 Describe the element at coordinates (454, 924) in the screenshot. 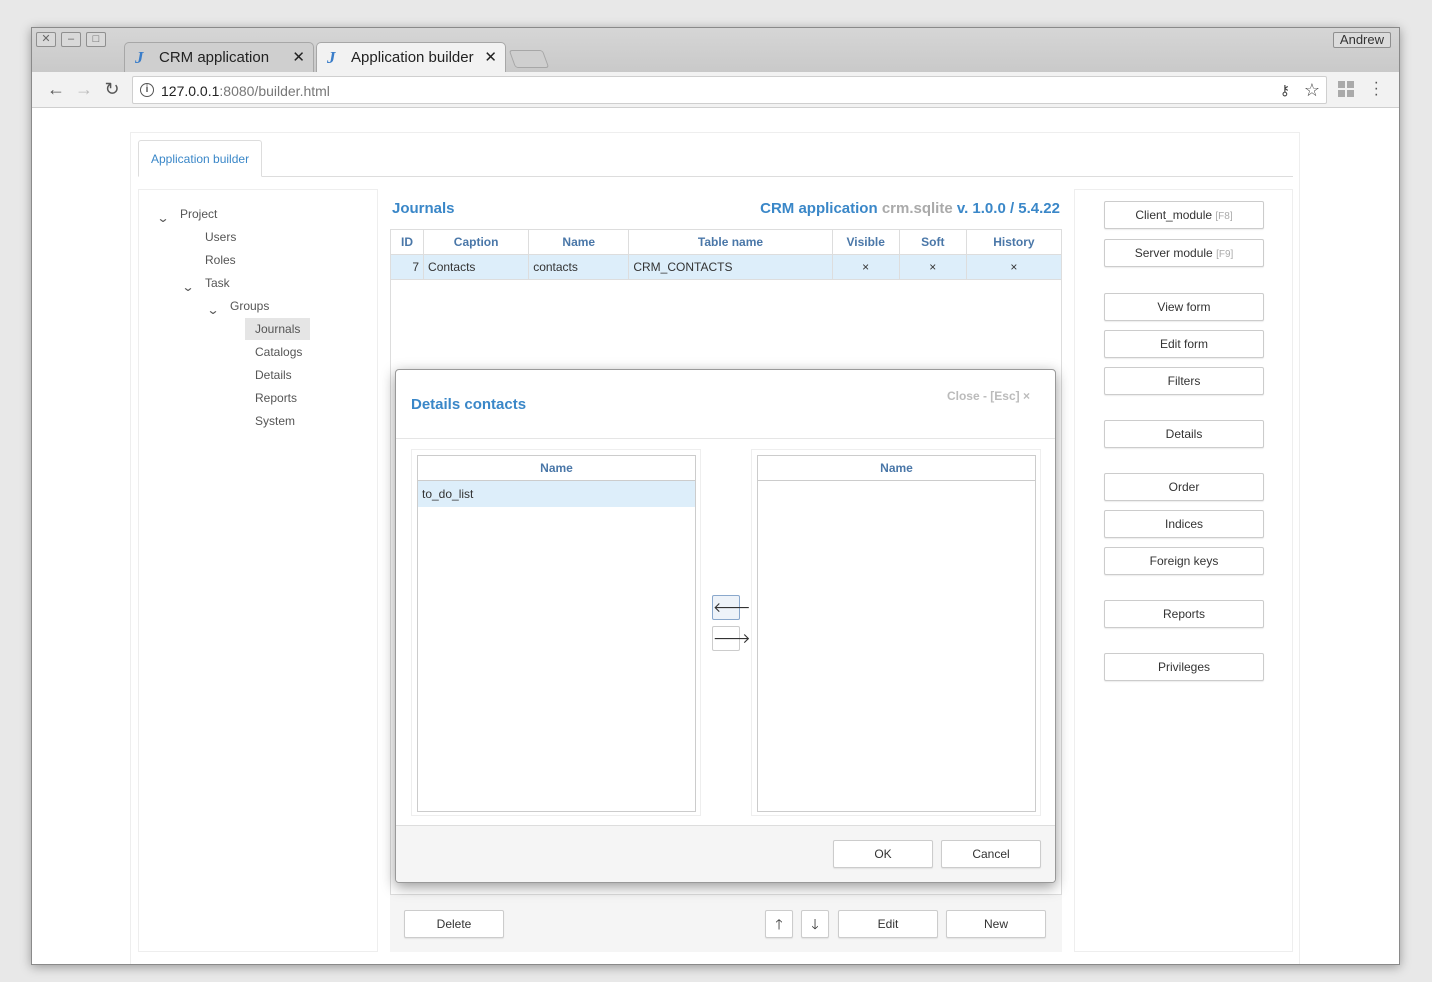

I see `delete-button: Delete` at that location.